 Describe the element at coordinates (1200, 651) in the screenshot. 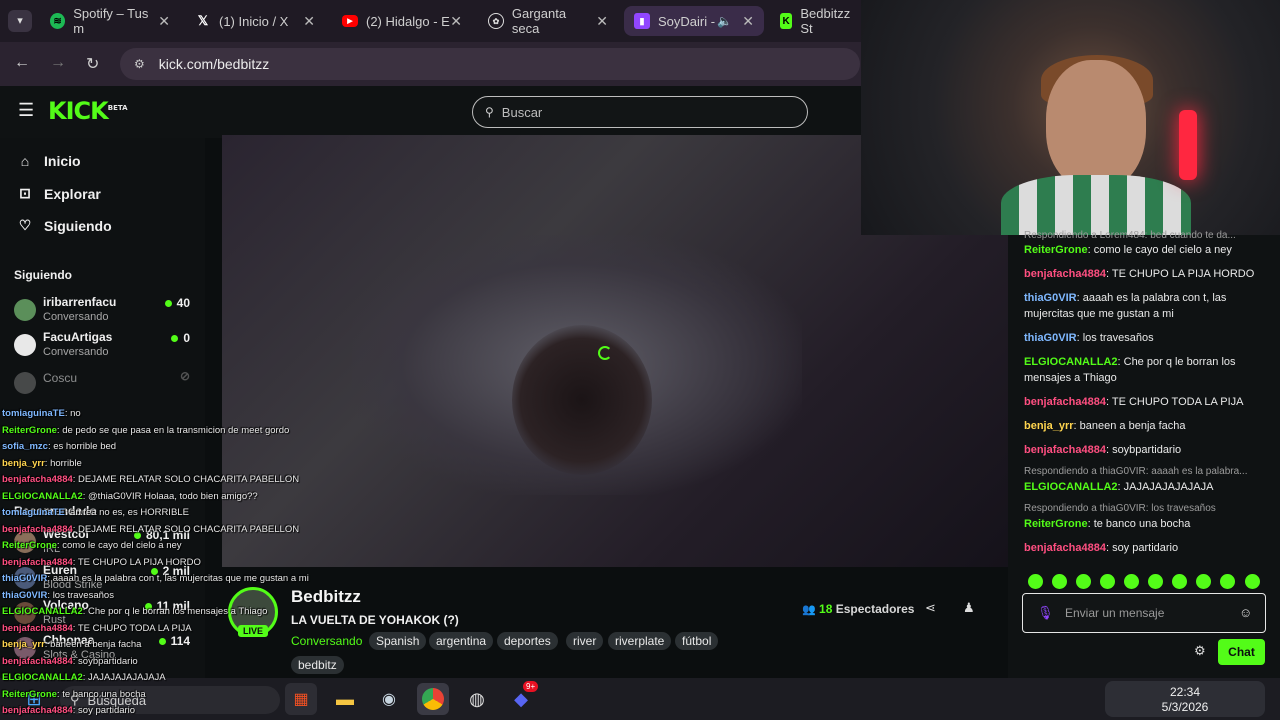

I see `settings-gear-icon: ⚙` at that location.